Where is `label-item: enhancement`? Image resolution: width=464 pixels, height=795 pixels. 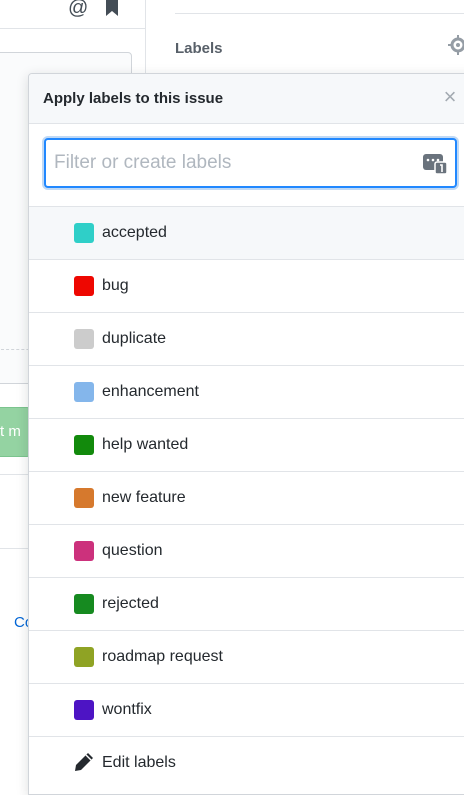 label-item: enhancement is located at coordinates (246, 392).